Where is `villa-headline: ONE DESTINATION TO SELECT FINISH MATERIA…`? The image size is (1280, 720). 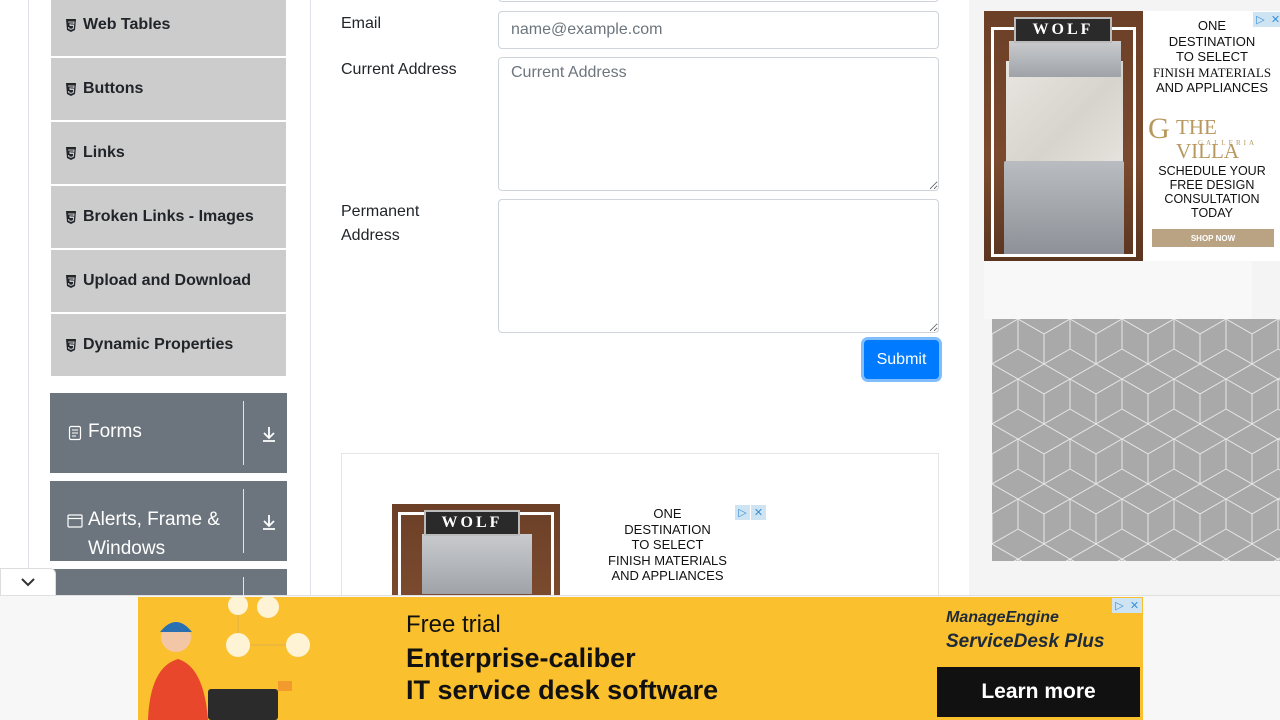
villa-headline: ONE DESTINATION TO SELECT FINISH MATERIA… is located at coordinates (1212, 57).